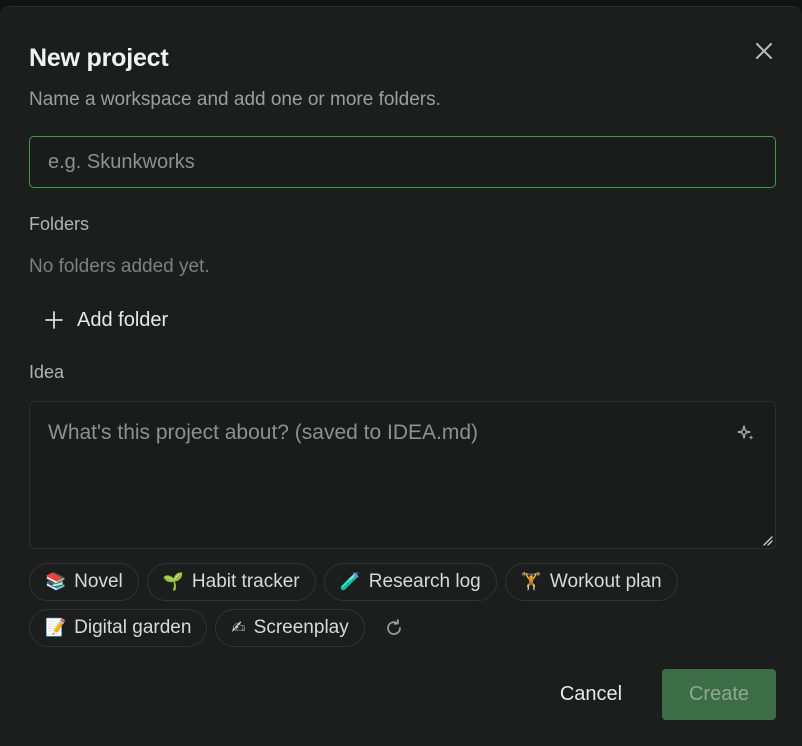 This screenshot has width=802, height=746. I want to click on refresh-icon, so click(393, 627).